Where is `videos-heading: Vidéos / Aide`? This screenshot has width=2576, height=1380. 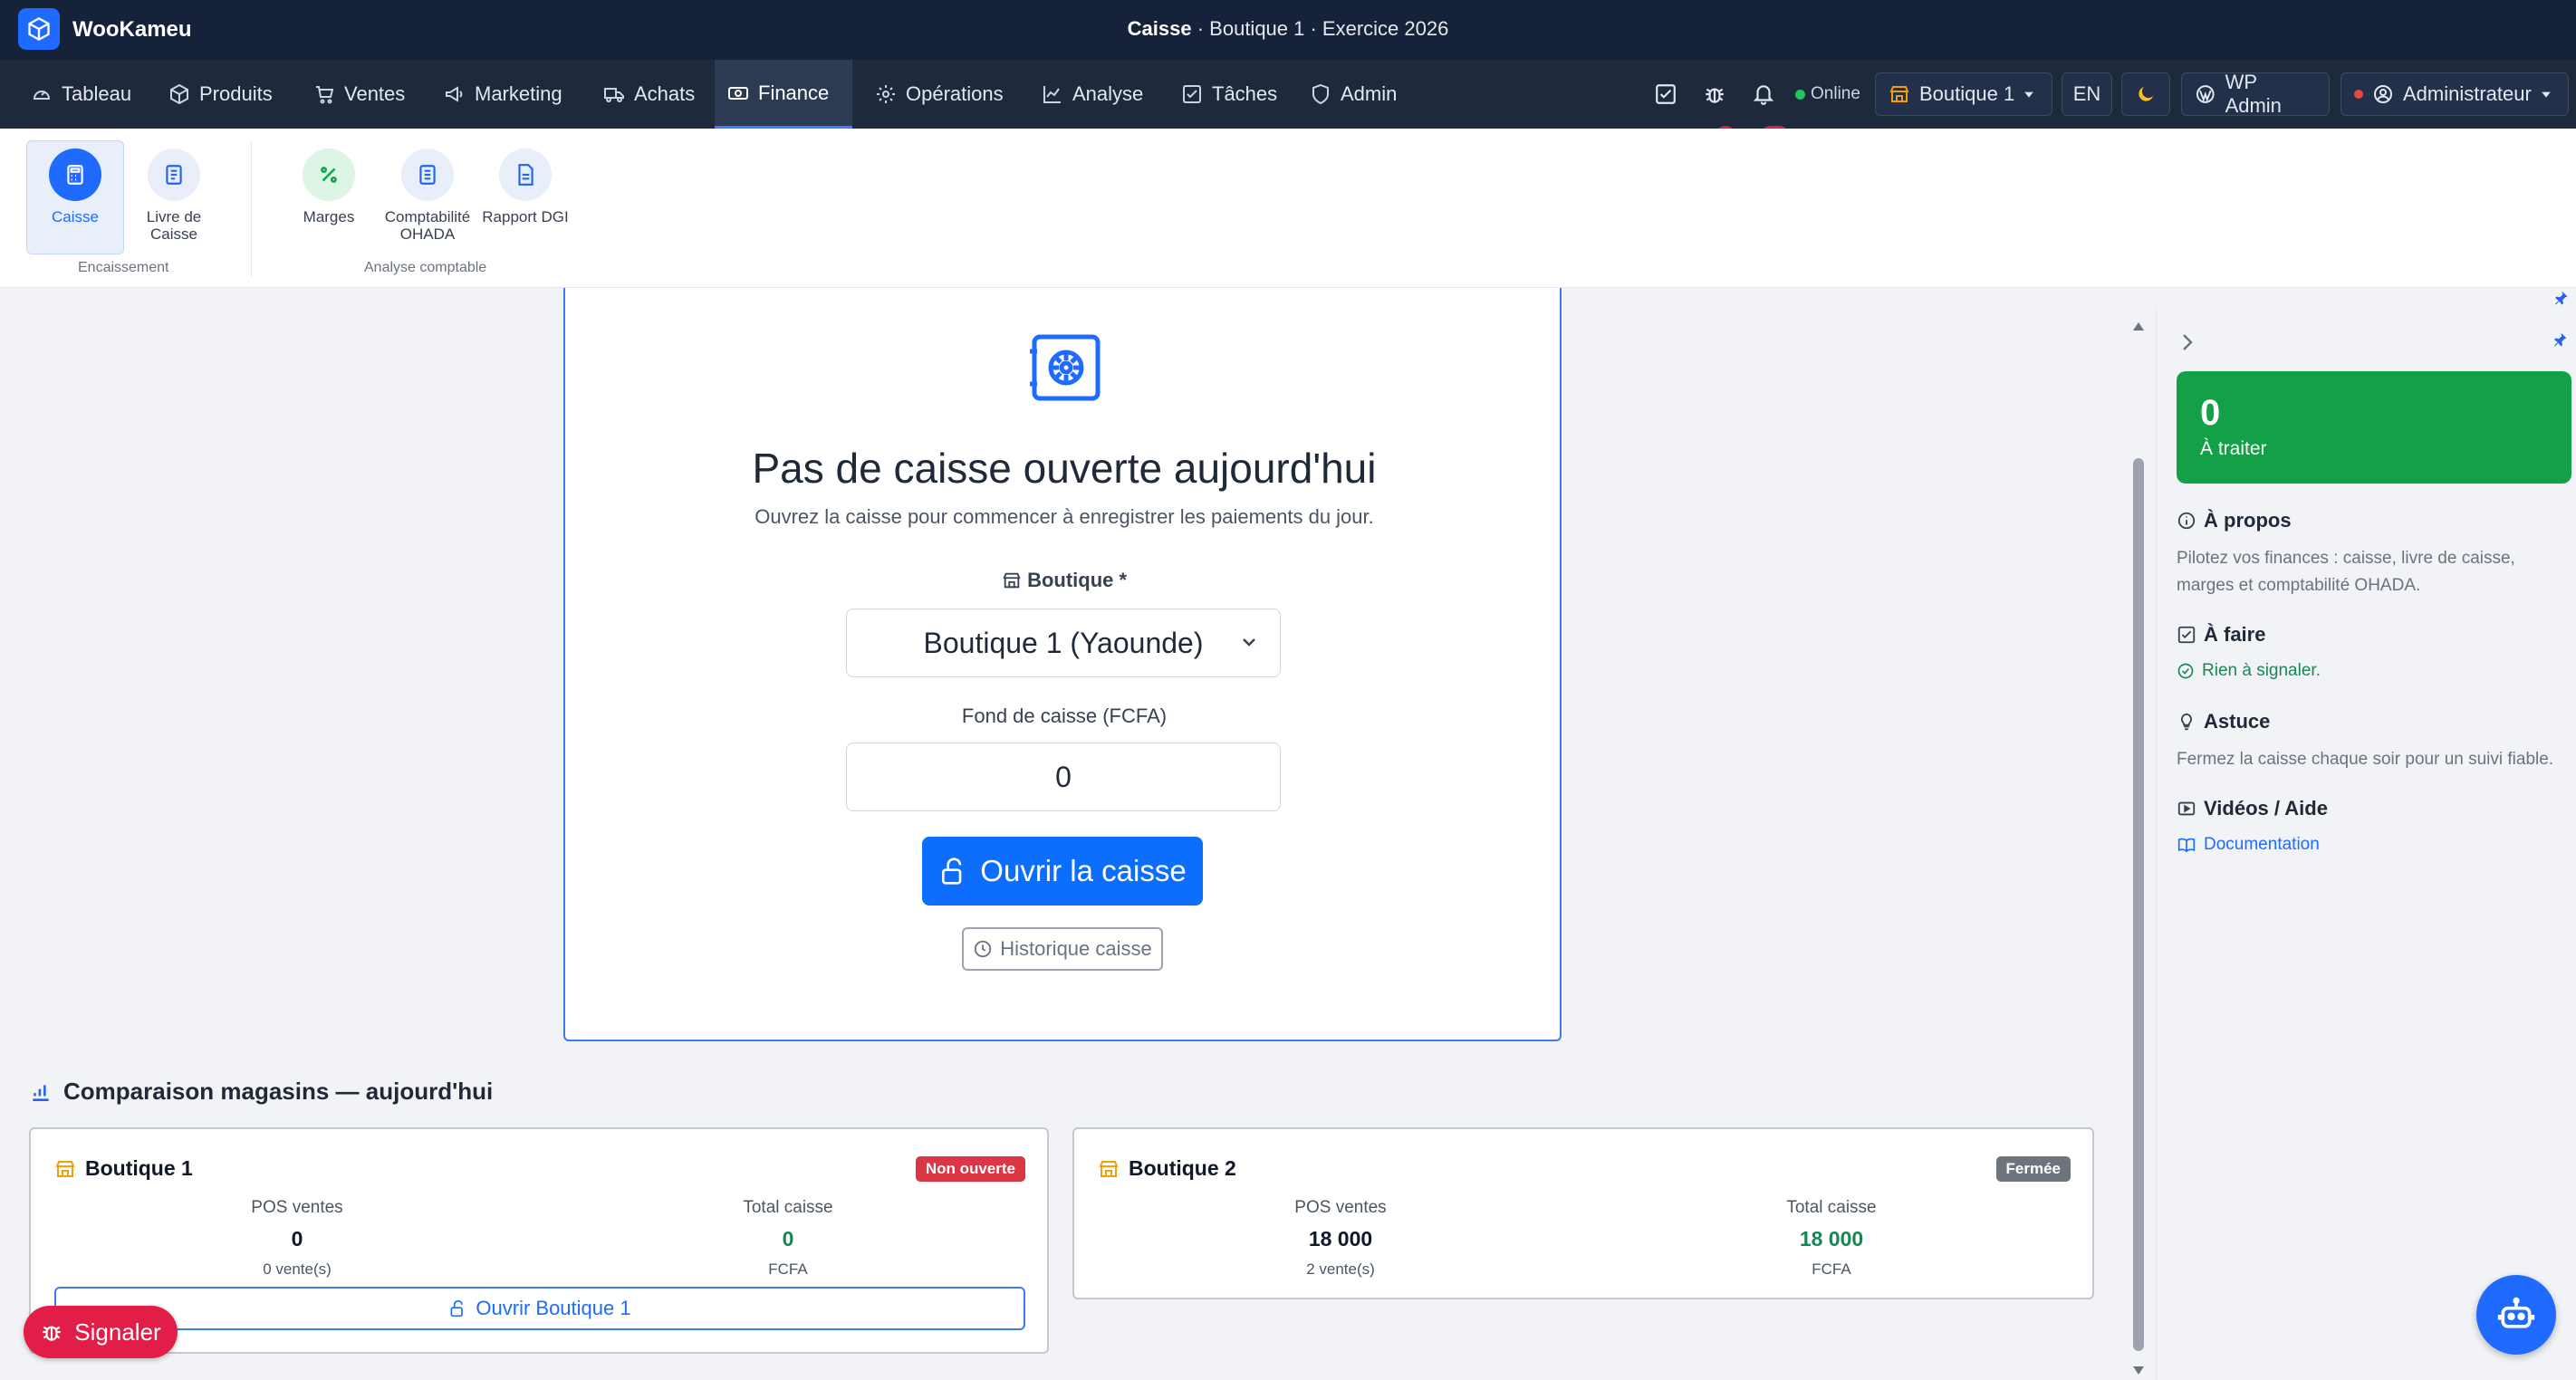
videos-heading: Vidéos / Aide is located at coordinates (2252, 808).